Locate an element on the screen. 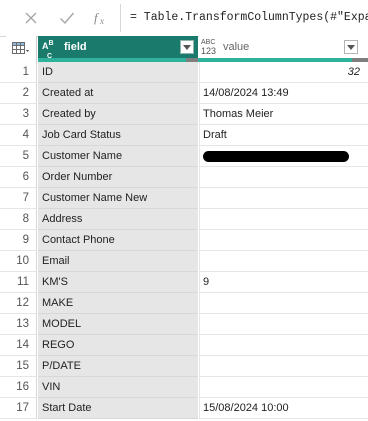 This screenshot has height=421, width=368. table-row: 8 Address is located at coordinates (184, 219).